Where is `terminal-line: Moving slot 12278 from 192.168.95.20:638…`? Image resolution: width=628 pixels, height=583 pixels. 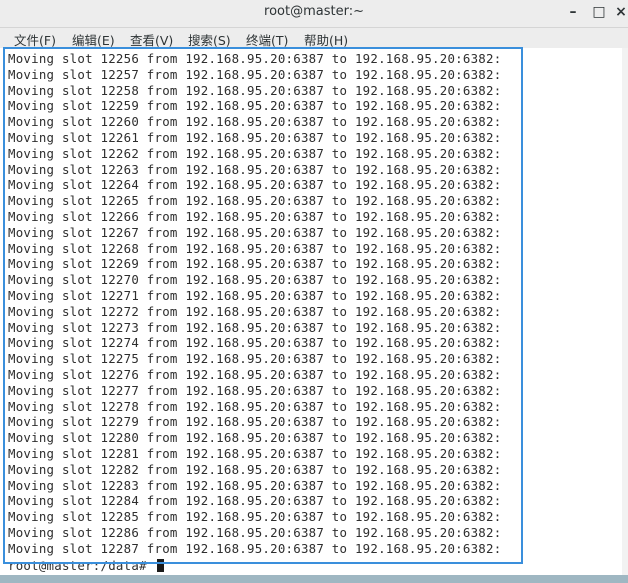 terminal-line: Moving slot 12278 from 192.168.95.20:638… is located at coordinates (255, 406).